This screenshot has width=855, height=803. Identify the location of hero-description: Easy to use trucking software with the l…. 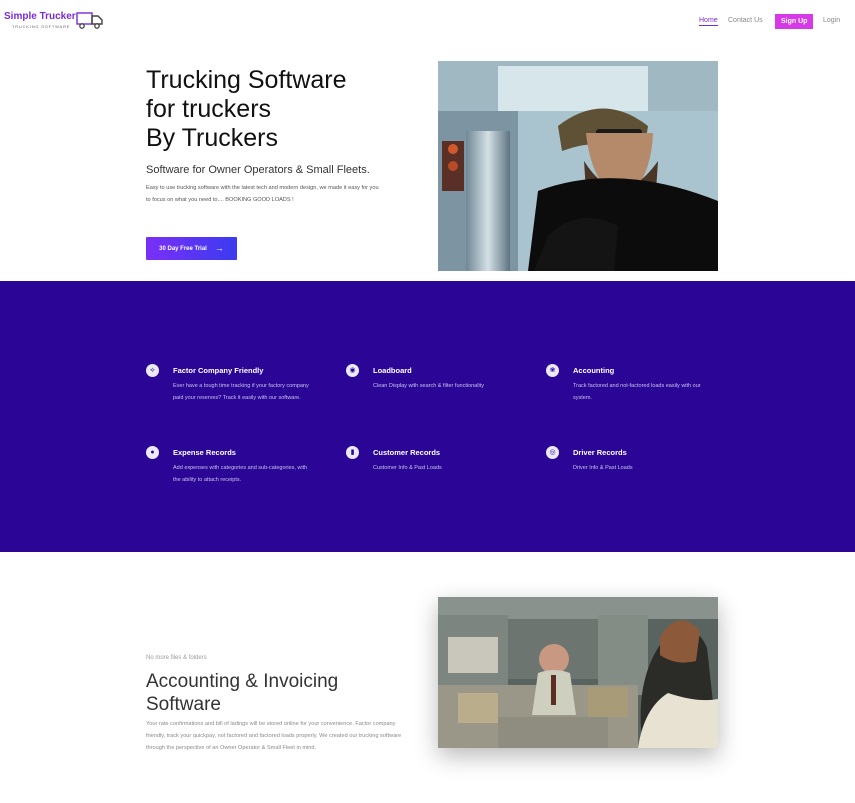
(262, 194).